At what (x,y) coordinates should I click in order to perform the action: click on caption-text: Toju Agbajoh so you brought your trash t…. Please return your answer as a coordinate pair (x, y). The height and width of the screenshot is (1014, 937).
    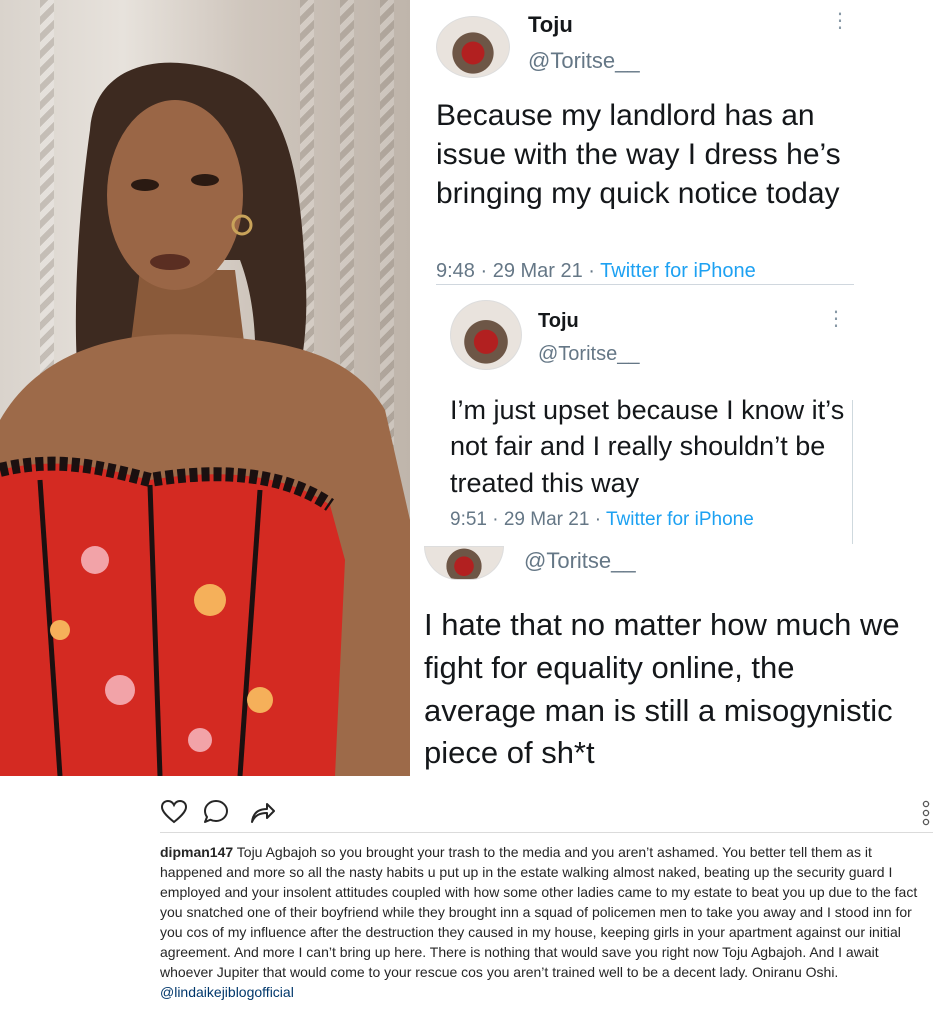
    Looking at the image, I should click on (539, 912).